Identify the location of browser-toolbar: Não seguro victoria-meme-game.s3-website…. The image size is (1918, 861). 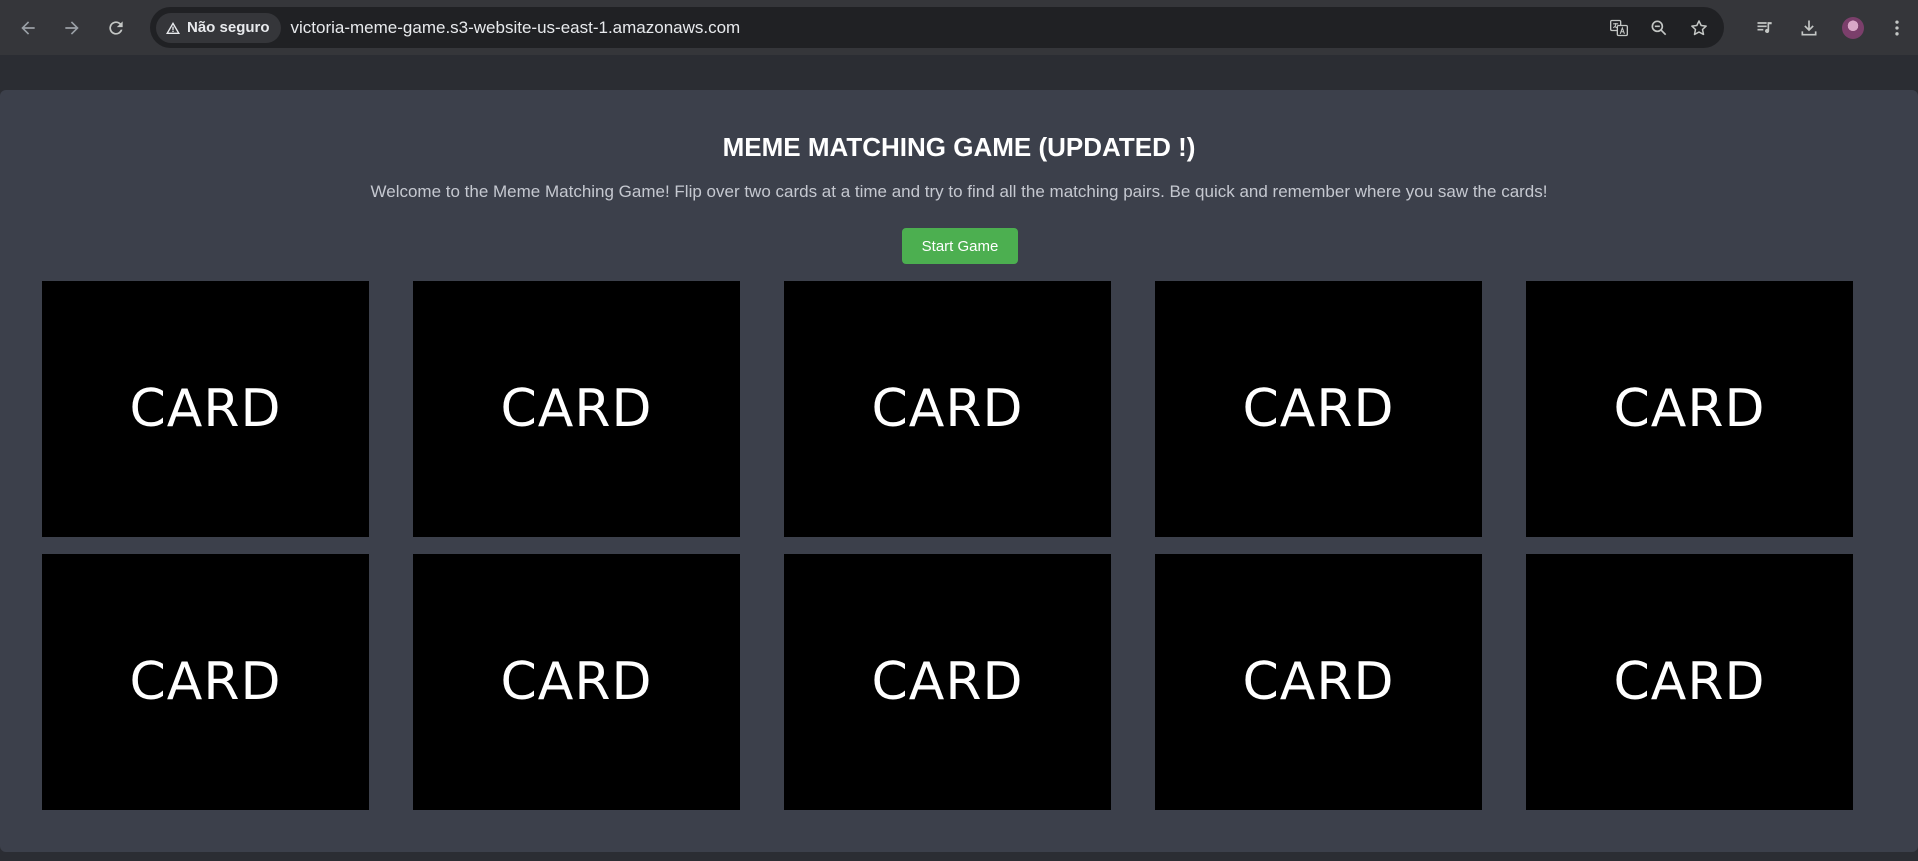
(959, 27).